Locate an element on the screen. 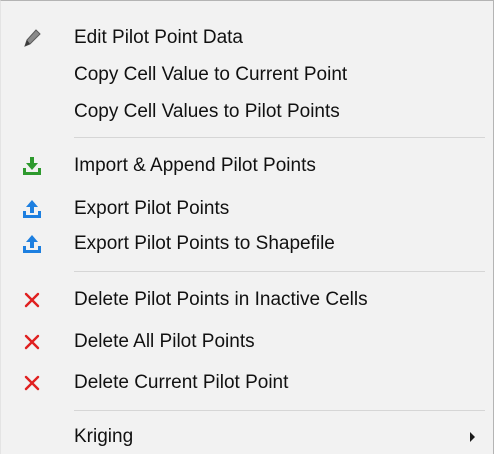  menu-item-copy-cell-values-to-pilot-points: Copy Cell Values to Pilot Points is located at coordinates (247, 112).